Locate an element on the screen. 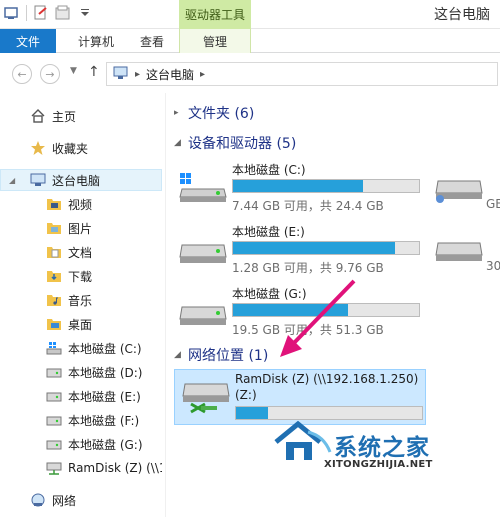 Image resolution: width=500 pixels, height=517 pixels. nav-item-videos: 视频 is located at coordinates (81, 204).